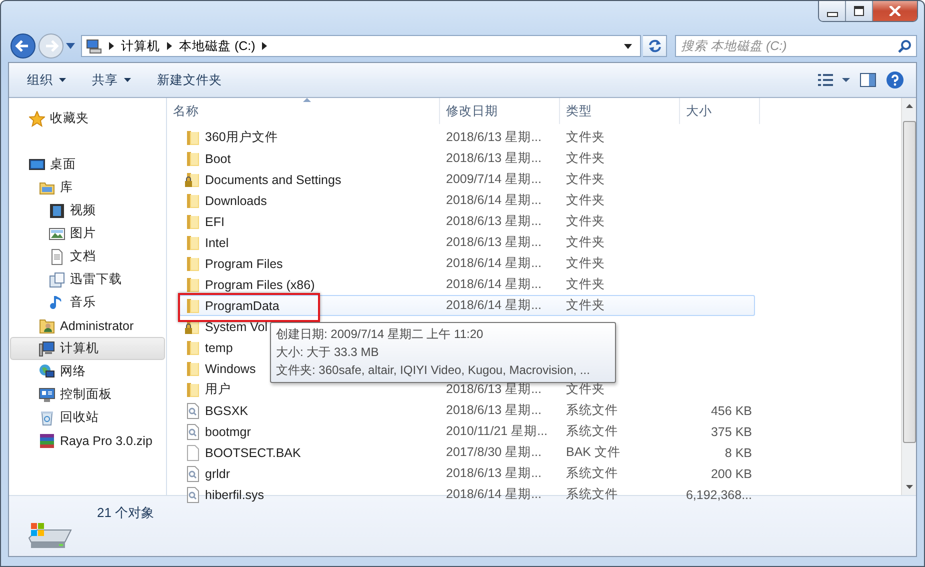  Describe the element at coordinates (228, 431) in the screenshot. I see `file-name: bootmgr` at that location.